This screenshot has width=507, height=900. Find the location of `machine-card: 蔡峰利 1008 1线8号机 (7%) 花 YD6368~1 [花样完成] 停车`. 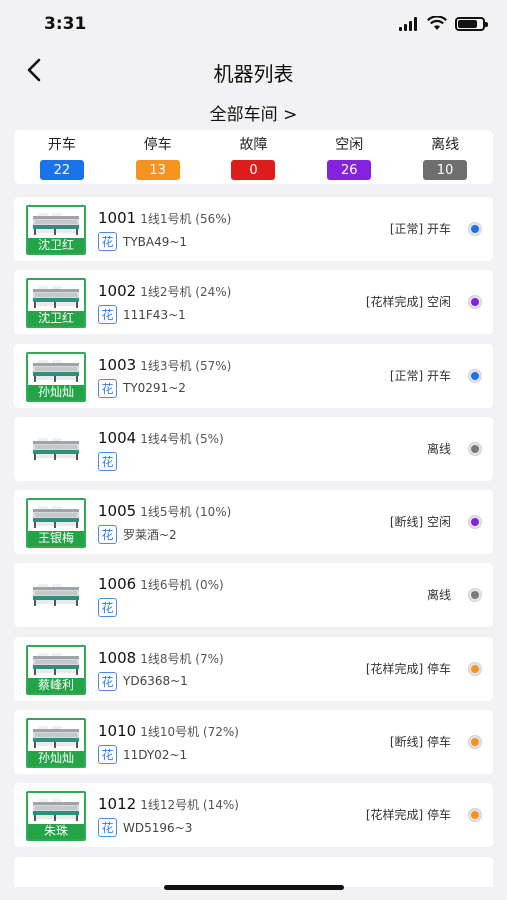

machine-card: 蔡峰利 1008 1线8号机 (7%) 花 YD6368~1 [花样完成] 停车 is located at coordinates (253, 668).